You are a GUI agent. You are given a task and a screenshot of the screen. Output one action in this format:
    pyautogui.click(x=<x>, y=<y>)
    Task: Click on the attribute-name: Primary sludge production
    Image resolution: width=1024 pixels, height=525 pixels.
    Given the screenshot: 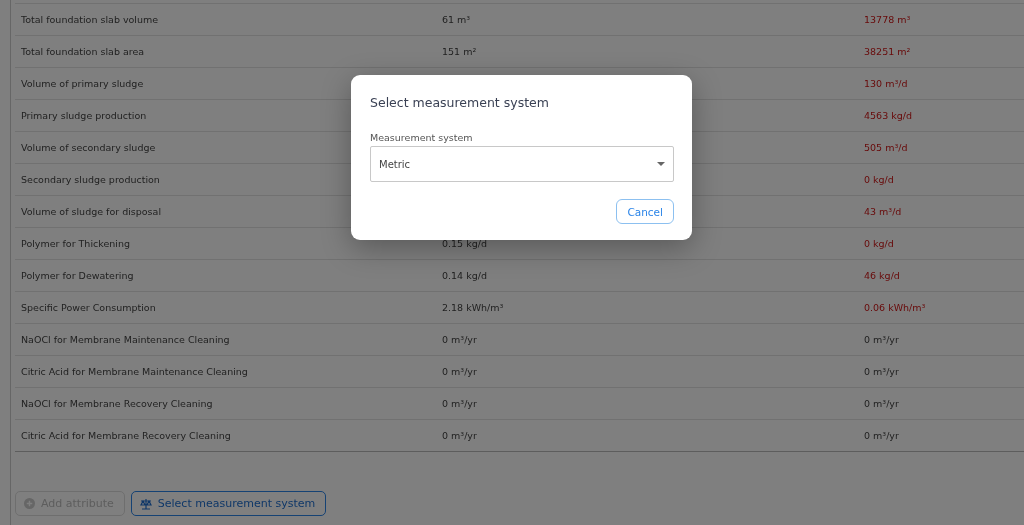 What is the action you would take?
    pyautogui.click(x=84, y=115)
    